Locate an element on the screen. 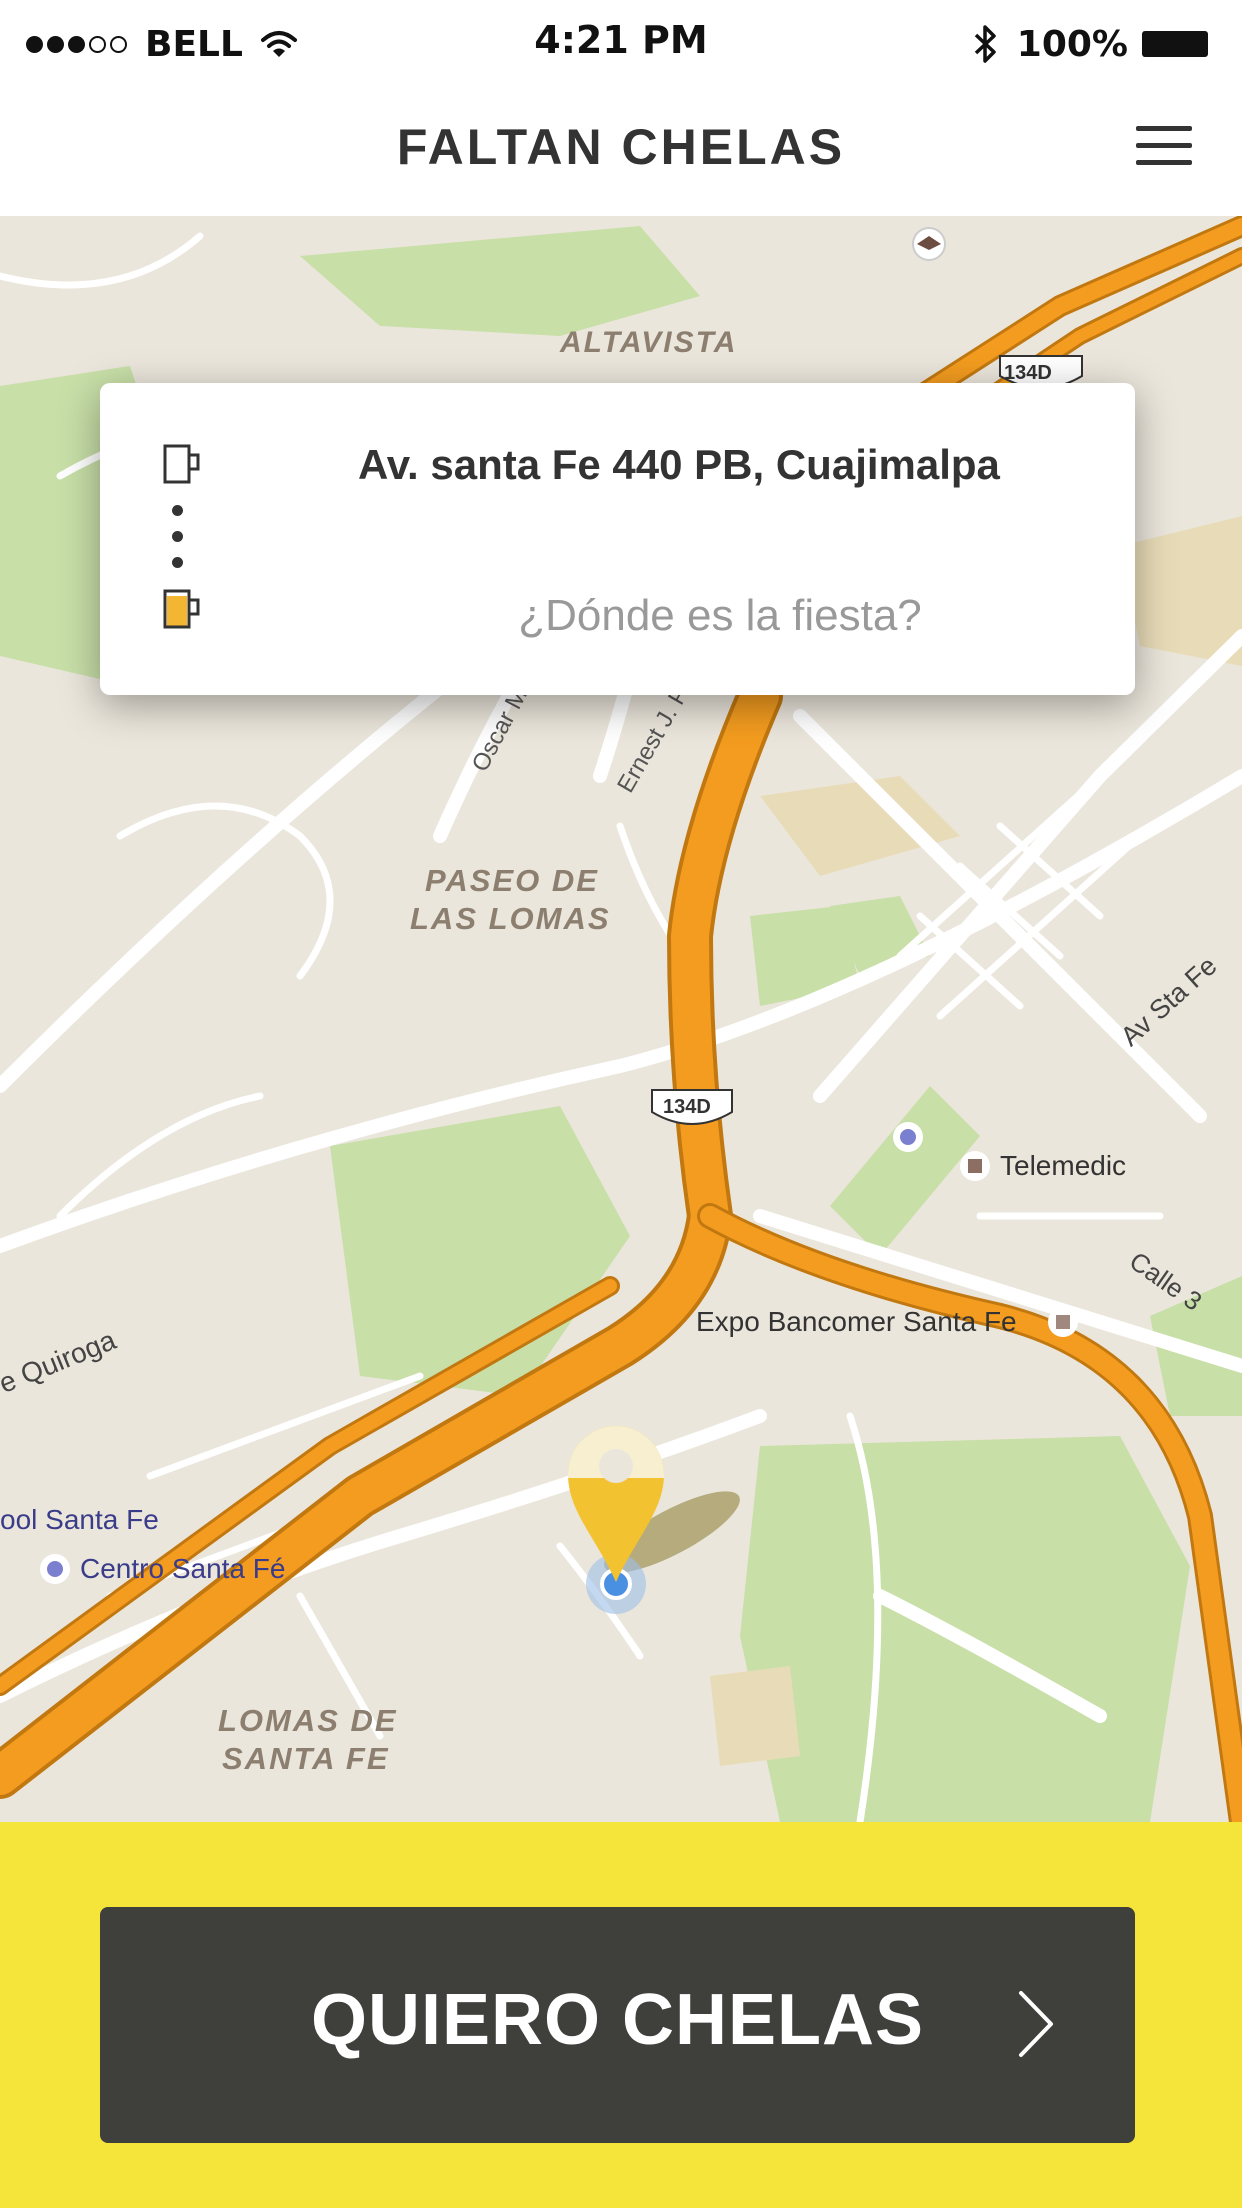  bluetooth-icon is located at coordinates (985, 44).